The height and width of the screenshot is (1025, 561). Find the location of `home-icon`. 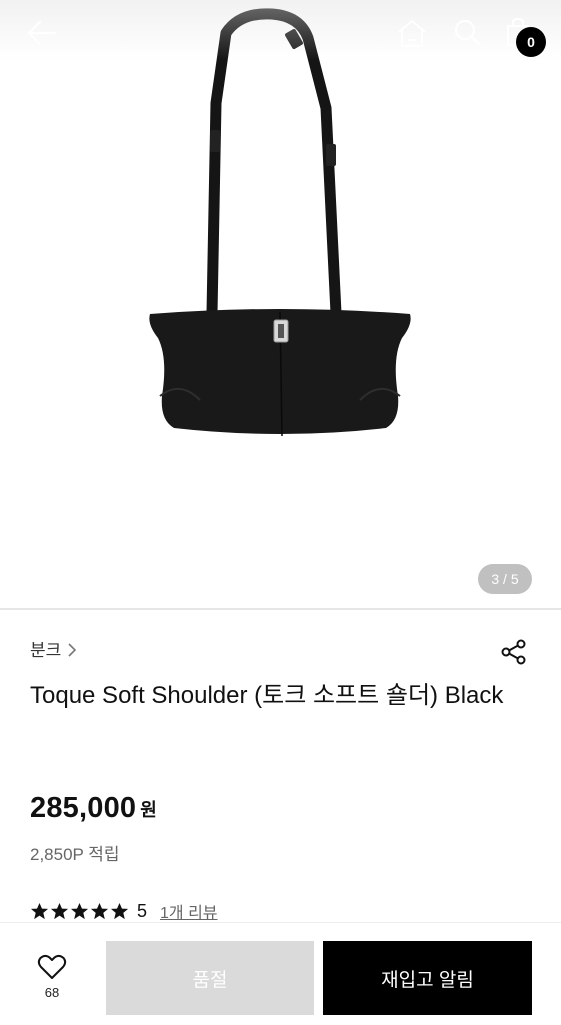

home-icon is located at coordinates (412, 33).